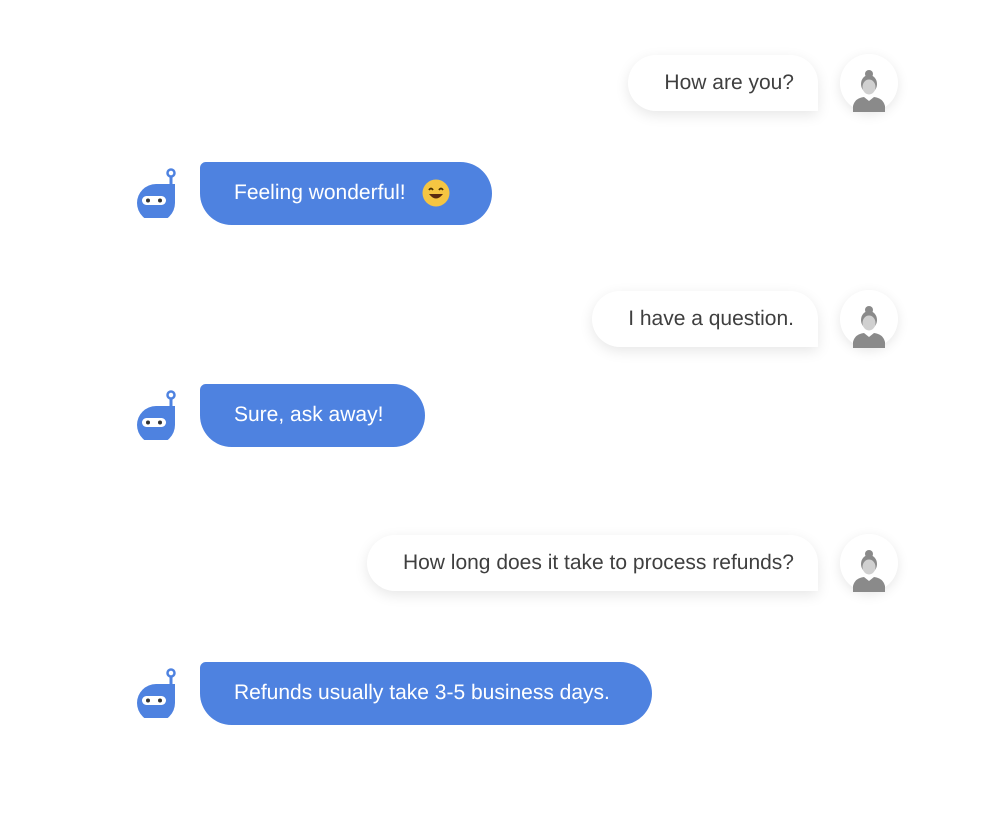 Image resolution: width=1000 pixels, height=822 pixels. I want to click on message-text: How long does it take to process refunds?, so click(598, 563).